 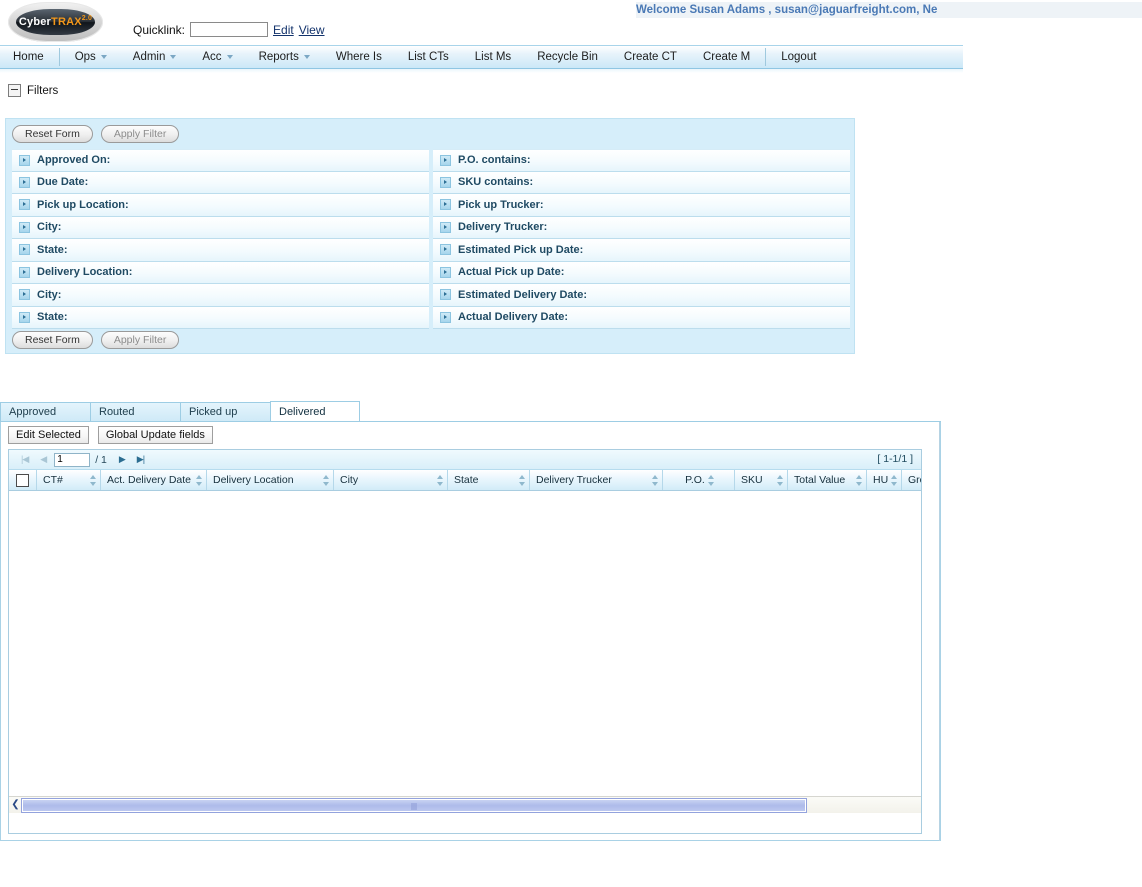 I want to click on filter-row-actual-pick-up-date: Actual Pick up Date:, so click(x=641, y=272).